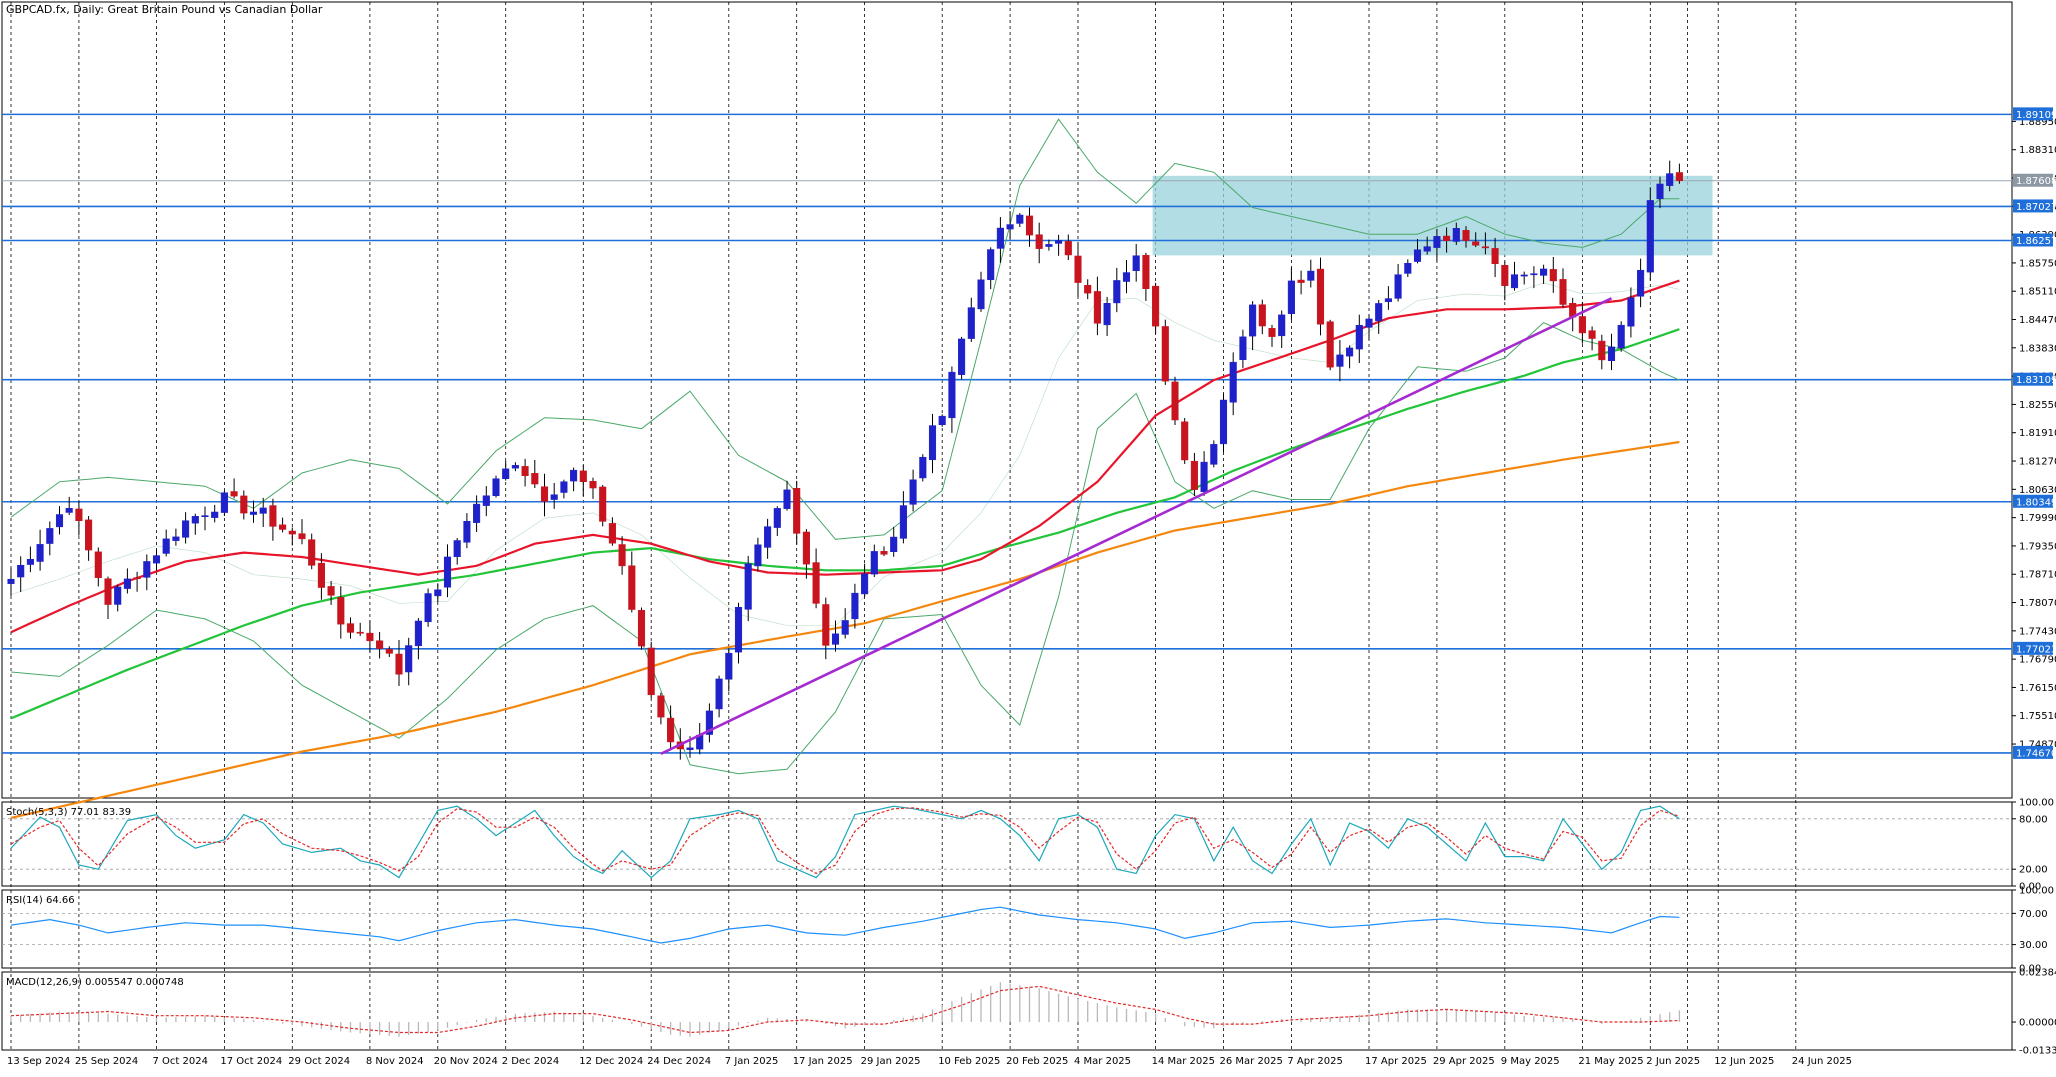  I want to click on stoch-tick-label: 100.00, so click(2036, 803).